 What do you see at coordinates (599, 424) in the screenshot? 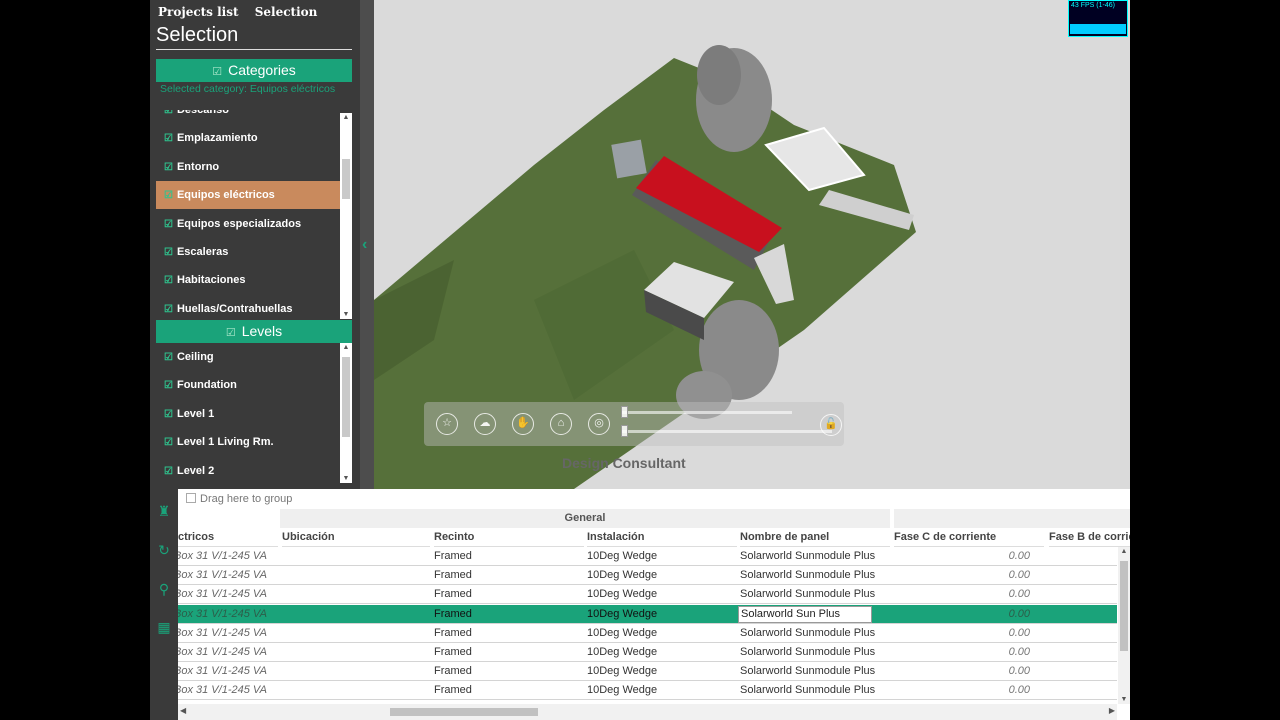
I see `target-icon: ◎` at bounding box center [599, 424].